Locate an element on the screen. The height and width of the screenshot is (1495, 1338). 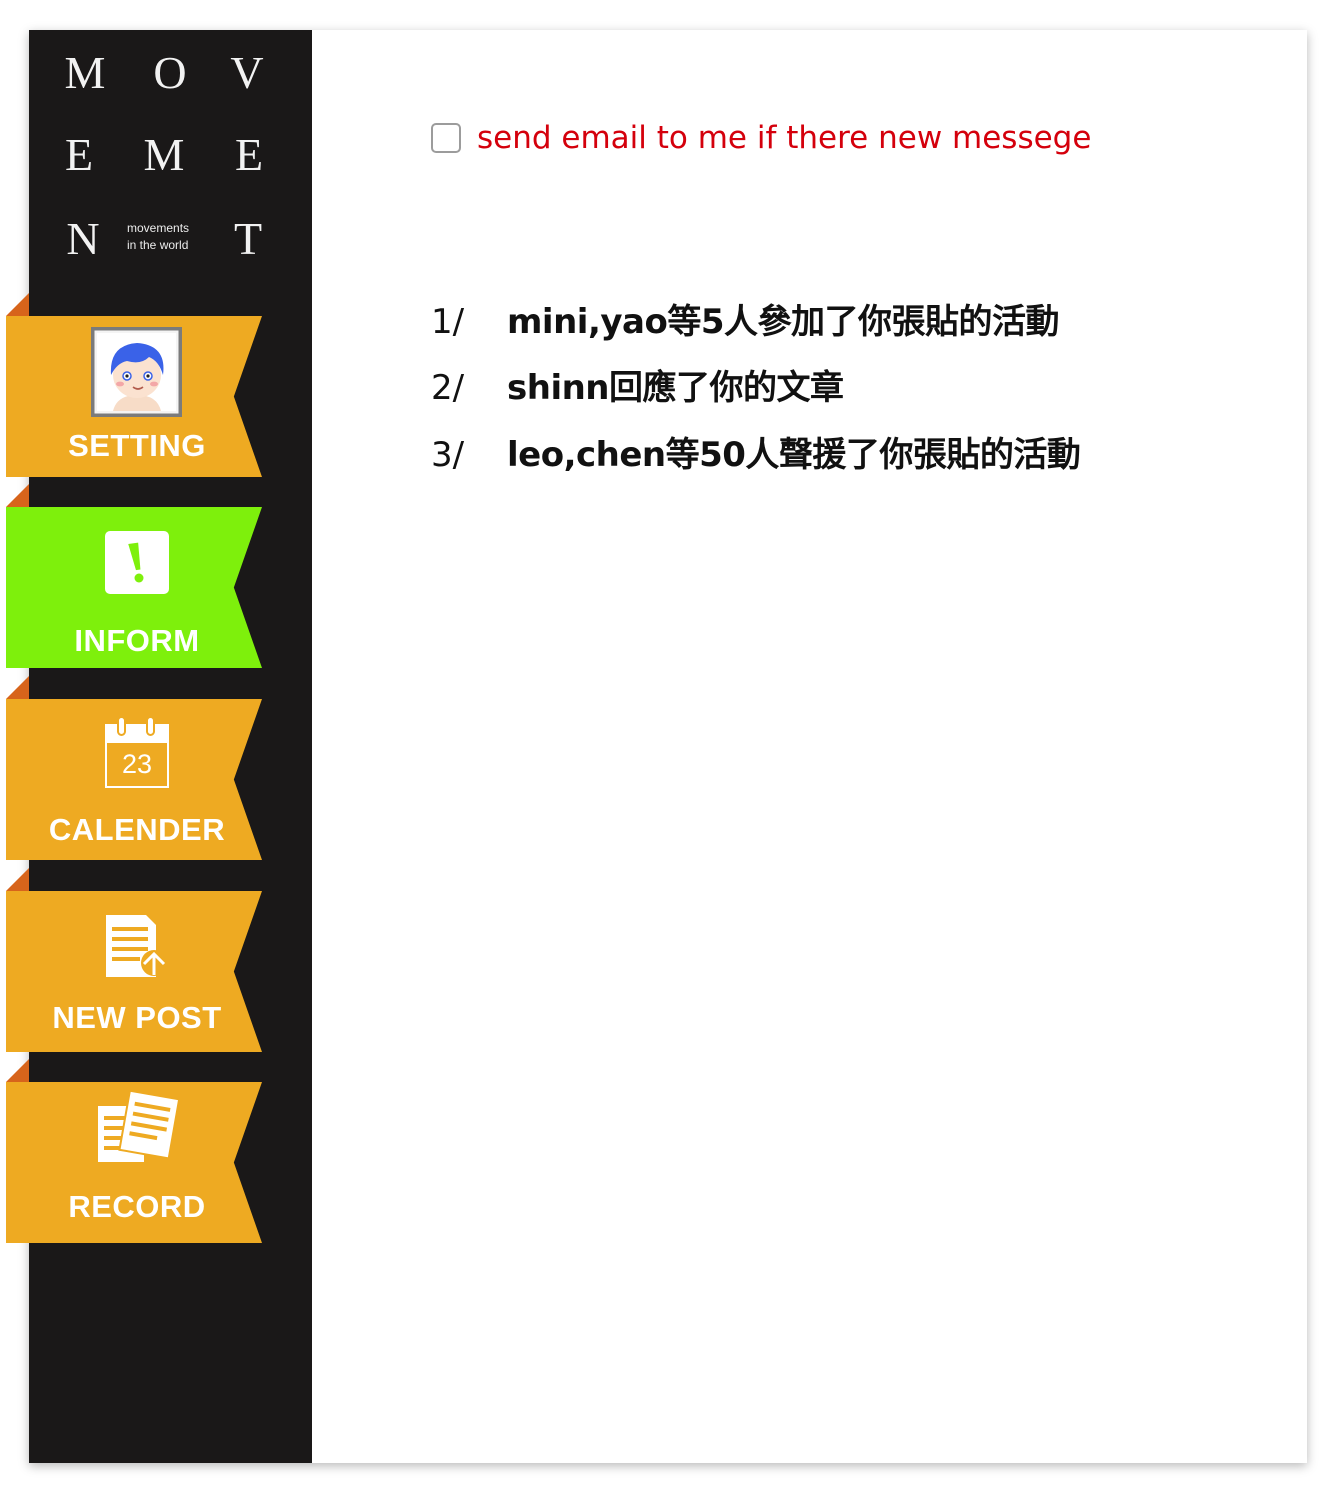
avatar-icon is located at coordinates (136, 373).